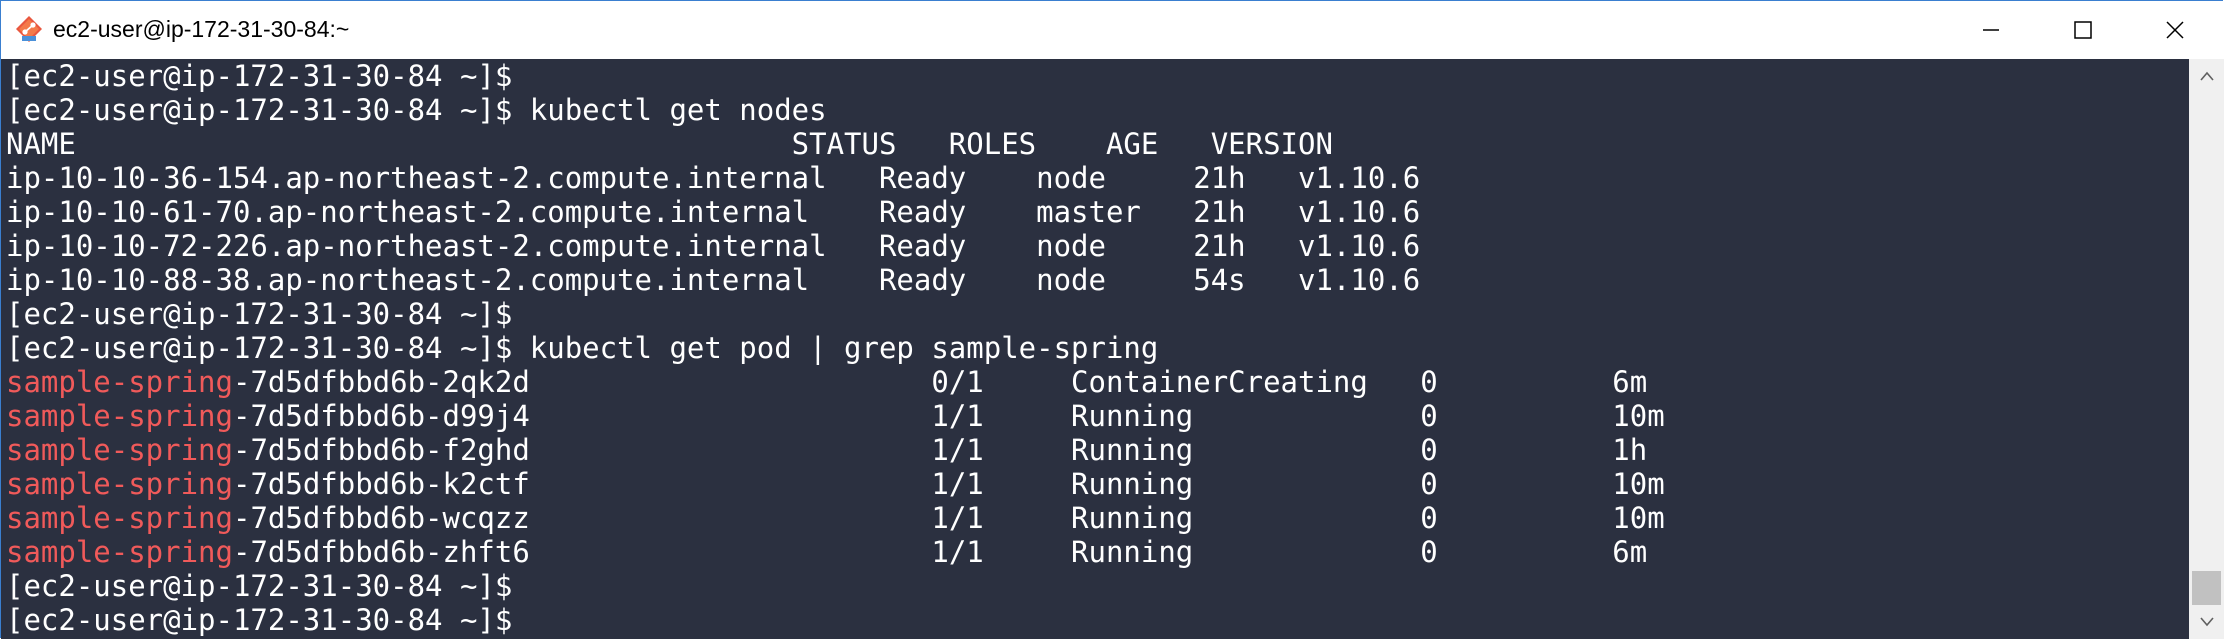 Image resolution: width=2225 pixels, height=640 pixels. I want to click on maximize-icon, so click(2083, 30).